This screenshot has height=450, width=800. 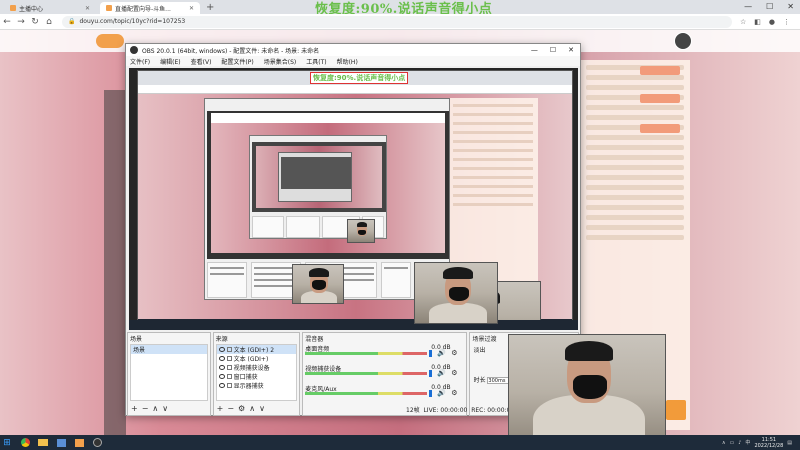 What do you see at coordinates (170, 61) in the screenshot?
I see `menu-edit: 编辑(E)` at bounding box center [170, 61].